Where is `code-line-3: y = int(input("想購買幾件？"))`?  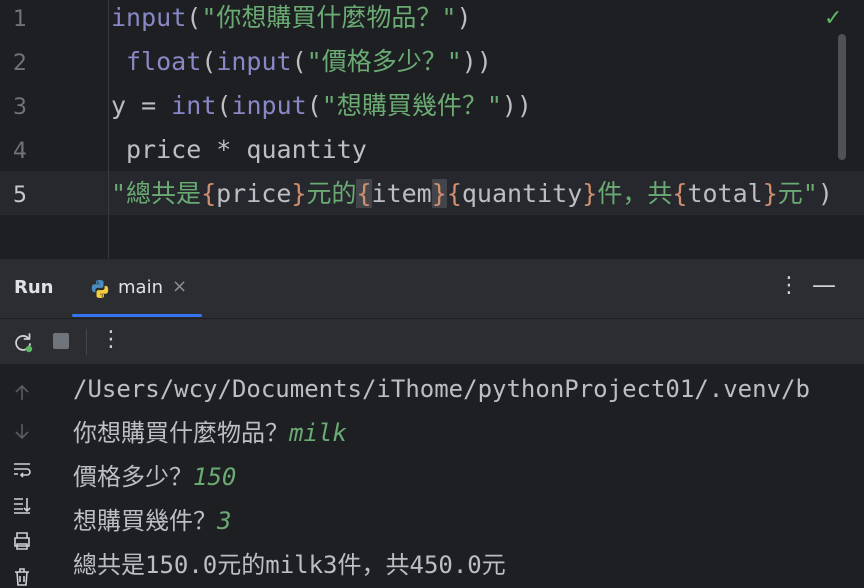
code-line-3: y = int(input("想購買幾件？")) is located at coordinates (321, 106).